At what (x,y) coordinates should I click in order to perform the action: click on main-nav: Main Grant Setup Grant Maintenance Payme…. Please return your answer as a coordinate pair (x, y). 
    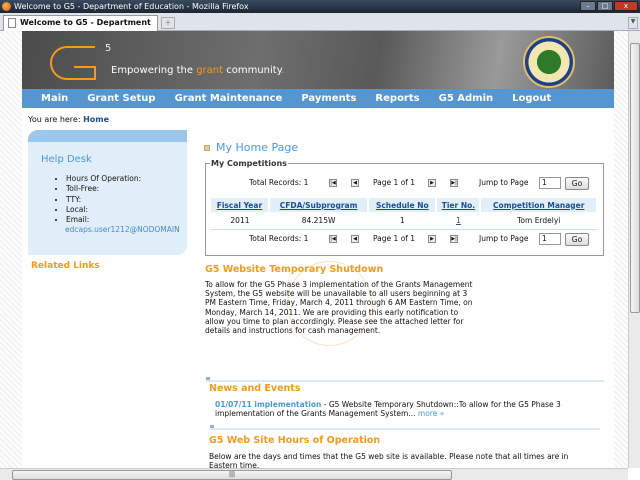
    Looking at the image, I should click on (318, 98).